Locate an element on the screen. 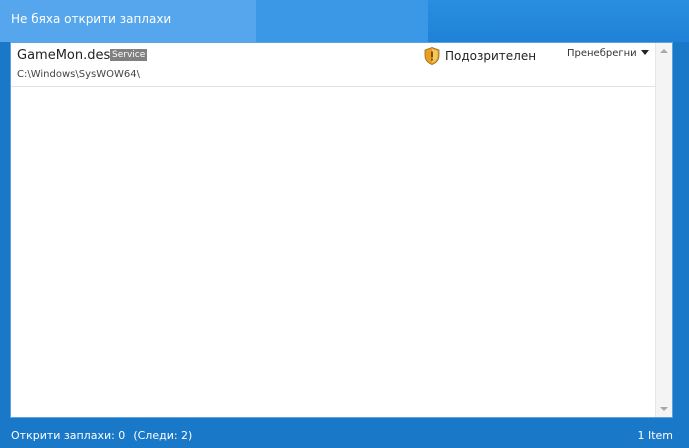 This screenshot has width=689, height=448. chevron-down-icon is located at coordinates (644, 52).